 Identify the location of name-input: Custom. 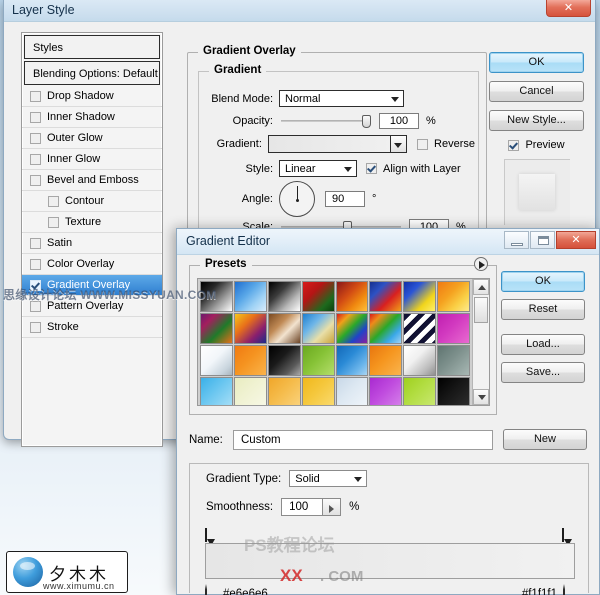
(363, 439).